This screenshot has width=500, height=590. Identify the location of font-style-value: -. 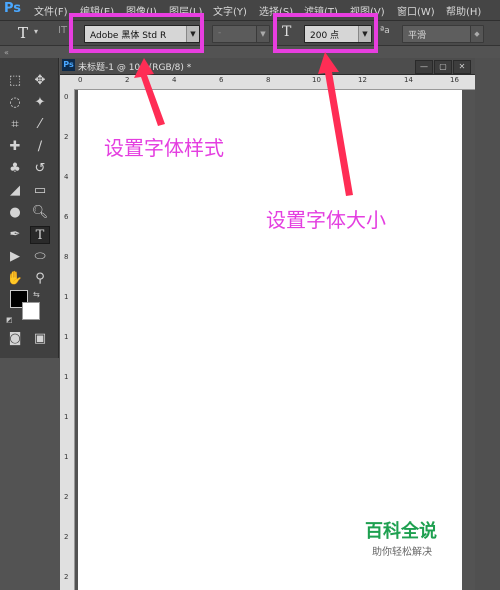
(220, 33).